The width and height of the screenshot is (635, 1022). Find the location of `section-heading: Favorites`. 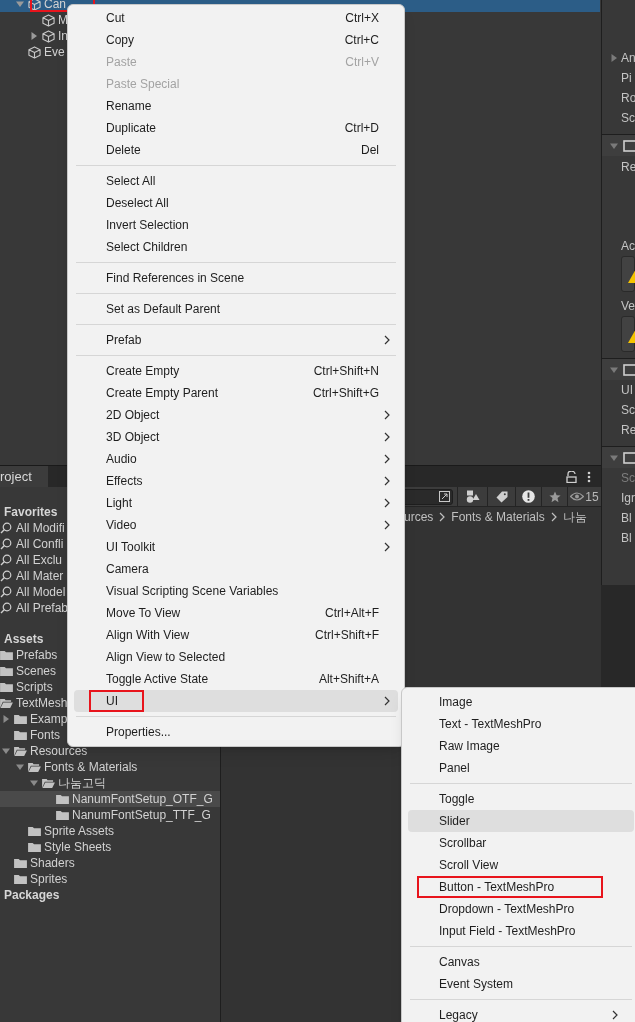

section-heading: Favorites is located at coordinates (31, 512).